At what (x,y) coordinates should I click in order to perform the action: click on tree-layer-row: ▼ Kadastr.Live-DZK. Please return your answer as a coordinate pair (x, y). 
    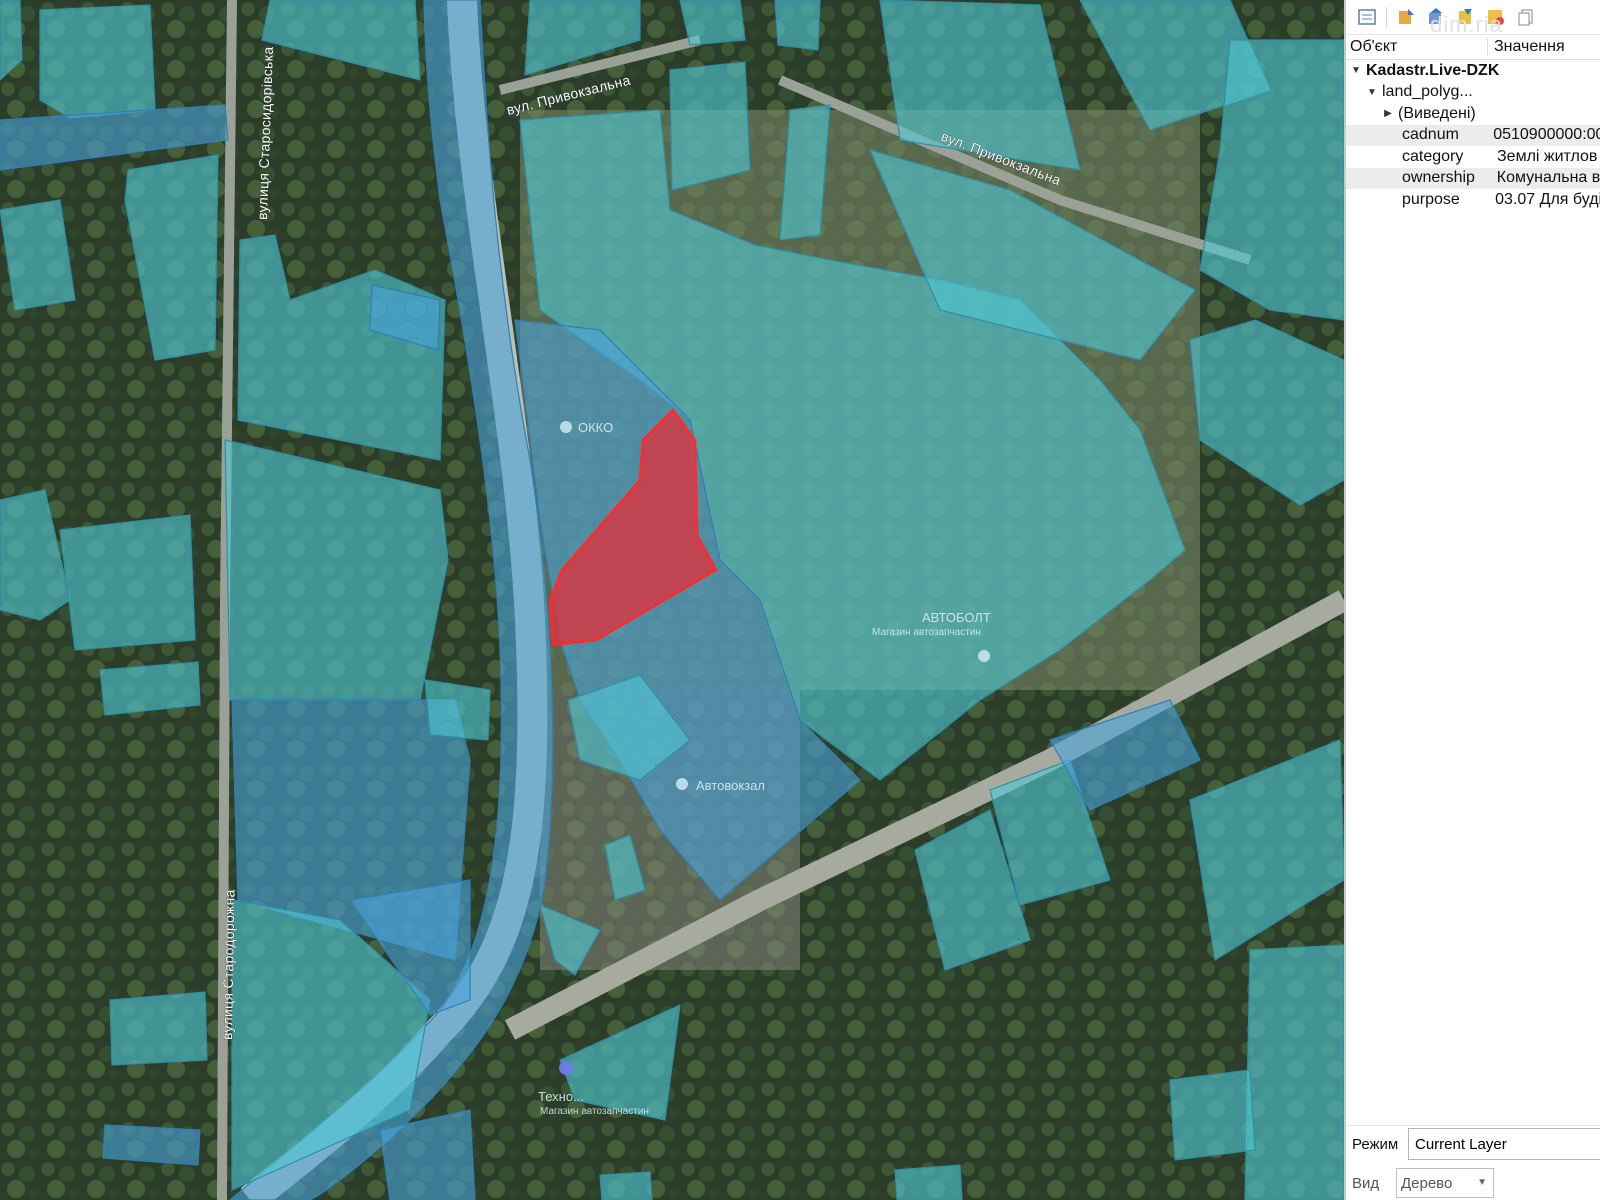
    Looking at the image, I should click on (1473, 71).